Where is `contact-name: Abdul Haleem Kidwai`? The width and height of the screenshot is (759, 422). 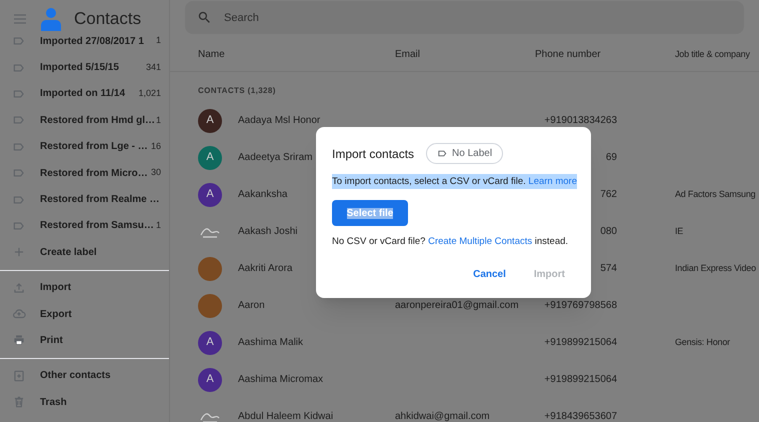
contact-name: Abdul Haleem Kidwai is located at coordinates (286, 415).